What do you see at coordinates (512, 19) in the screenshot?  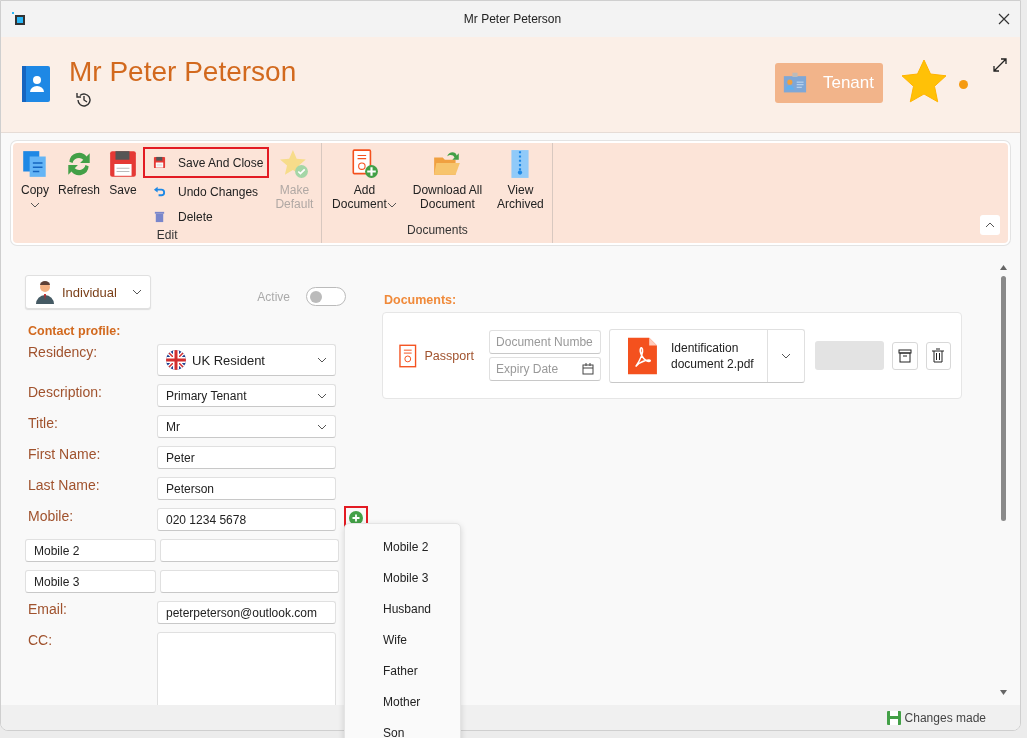 I see `window-title: Mr Peter Peterson` at bounding box center [512, 19].